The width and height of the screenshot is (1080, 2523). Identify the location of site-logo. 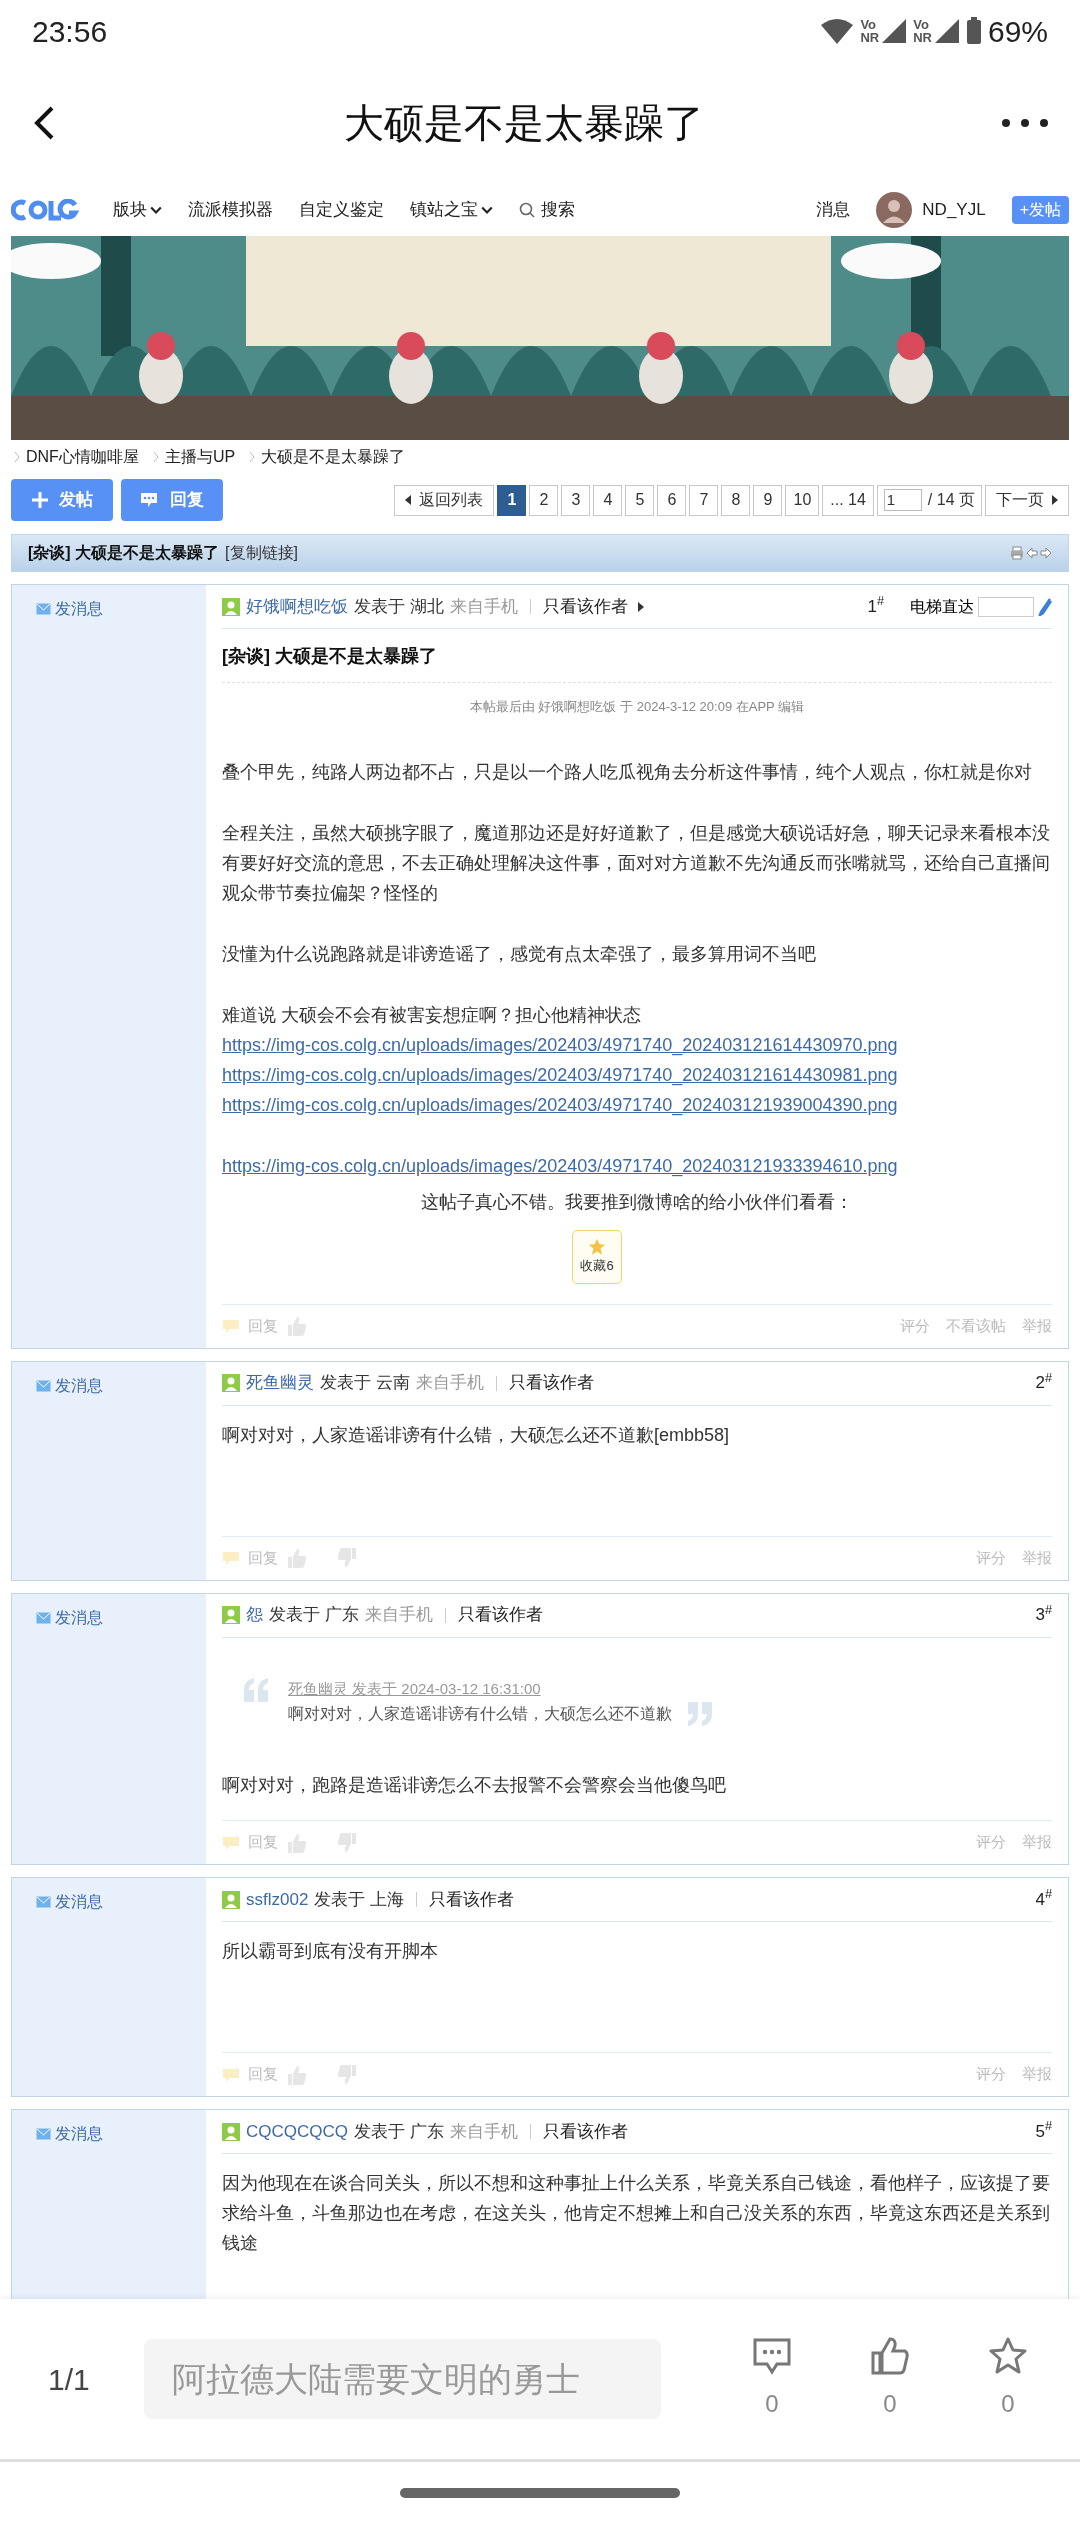
(45, 210).